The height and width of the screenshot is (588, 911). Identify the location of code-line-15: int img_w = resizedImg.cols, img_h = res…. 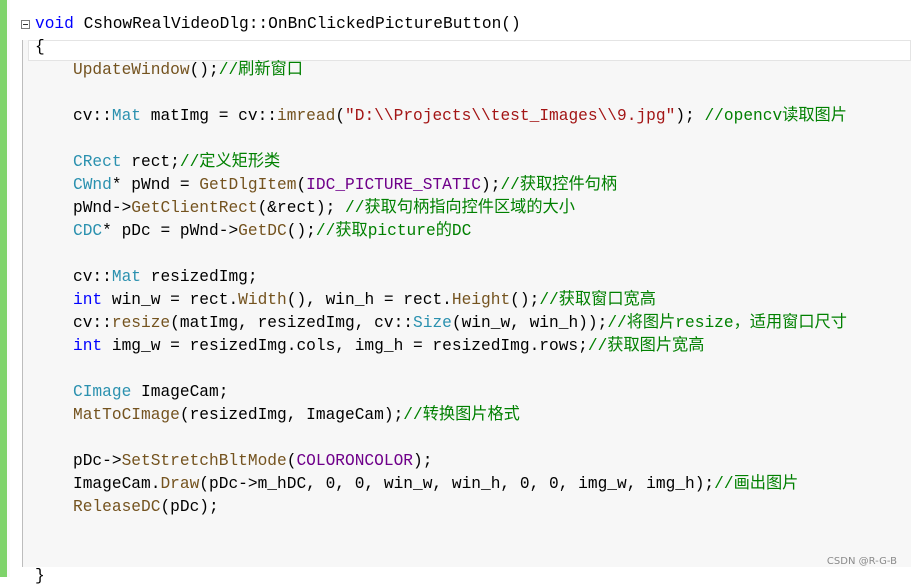
(389, 346).